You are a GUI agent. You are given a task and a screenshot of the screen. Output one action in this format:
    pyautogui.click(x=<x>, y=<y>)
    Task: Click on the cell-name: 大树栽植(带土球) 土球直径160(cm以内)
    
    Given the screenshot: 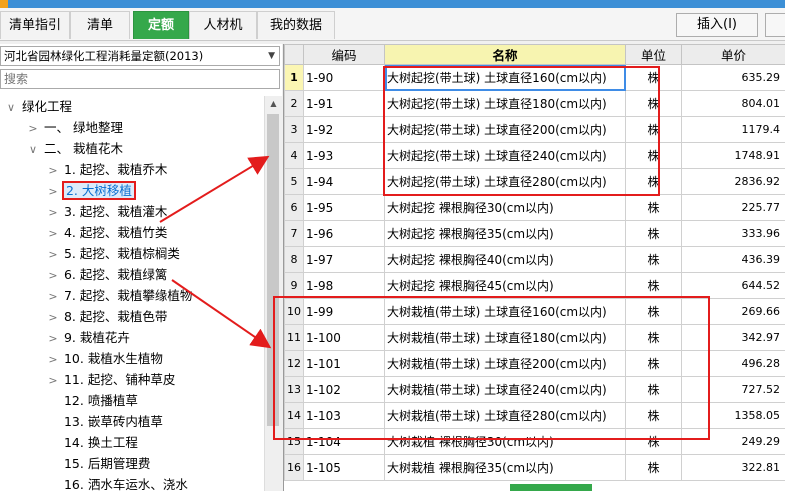 What is the action you would take?
    pyautogui.click(x=505, y=311)
    